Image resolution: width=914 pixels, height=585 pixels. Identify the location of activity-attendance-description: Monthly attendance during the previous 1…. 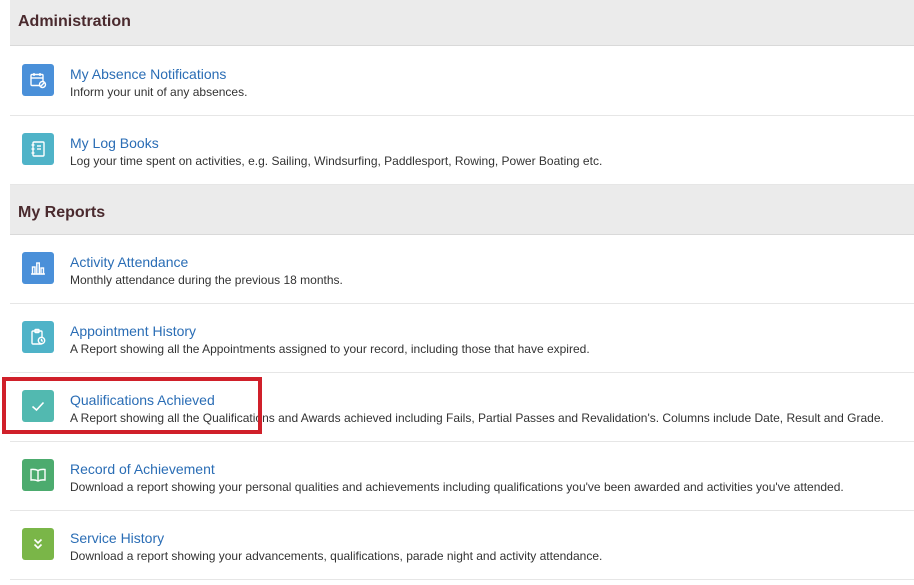
(206, 280).